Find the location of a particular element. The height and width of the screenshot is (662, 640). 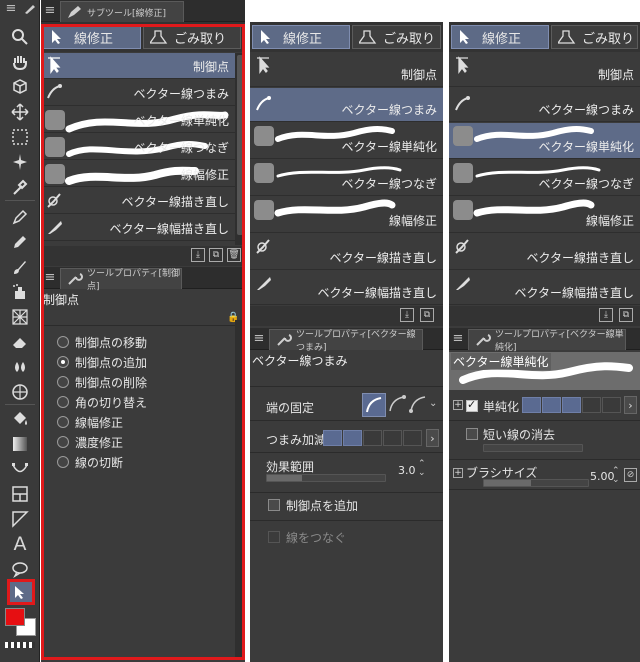

text-icon: A is located at coordinates (20, 544).